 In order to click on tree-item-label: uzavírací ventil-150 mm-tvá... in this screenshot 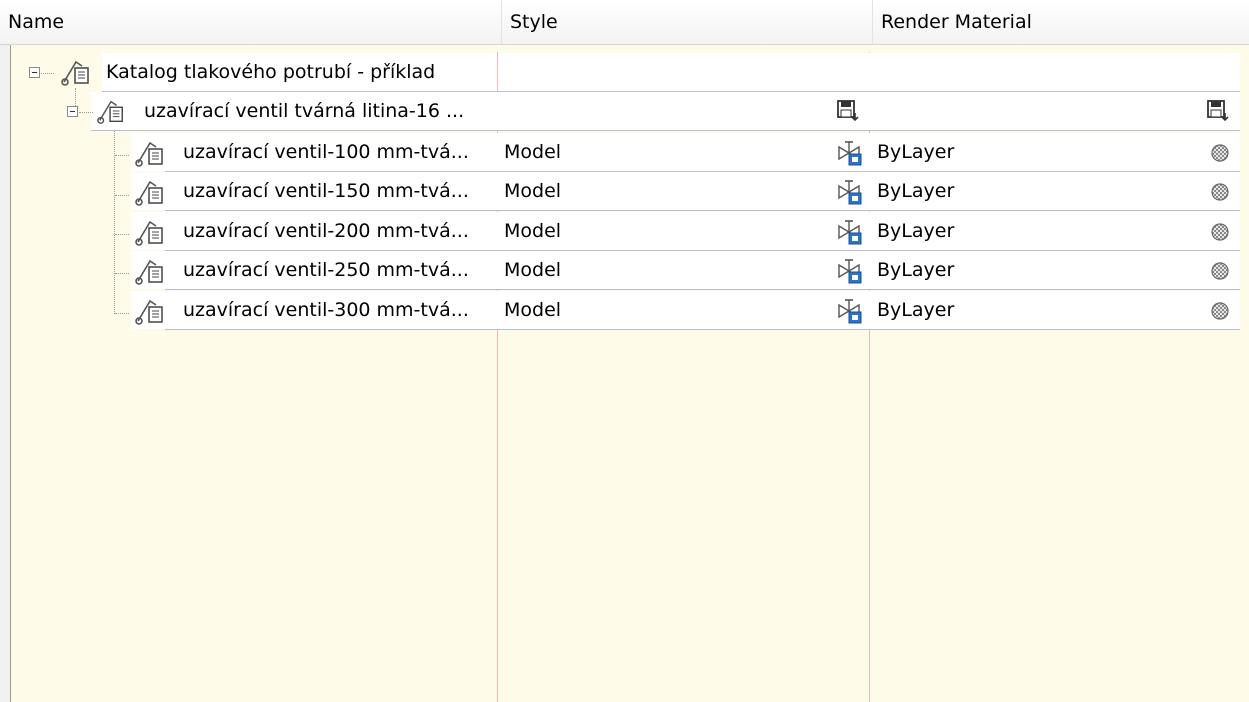, I will do `click(326, 191)`.